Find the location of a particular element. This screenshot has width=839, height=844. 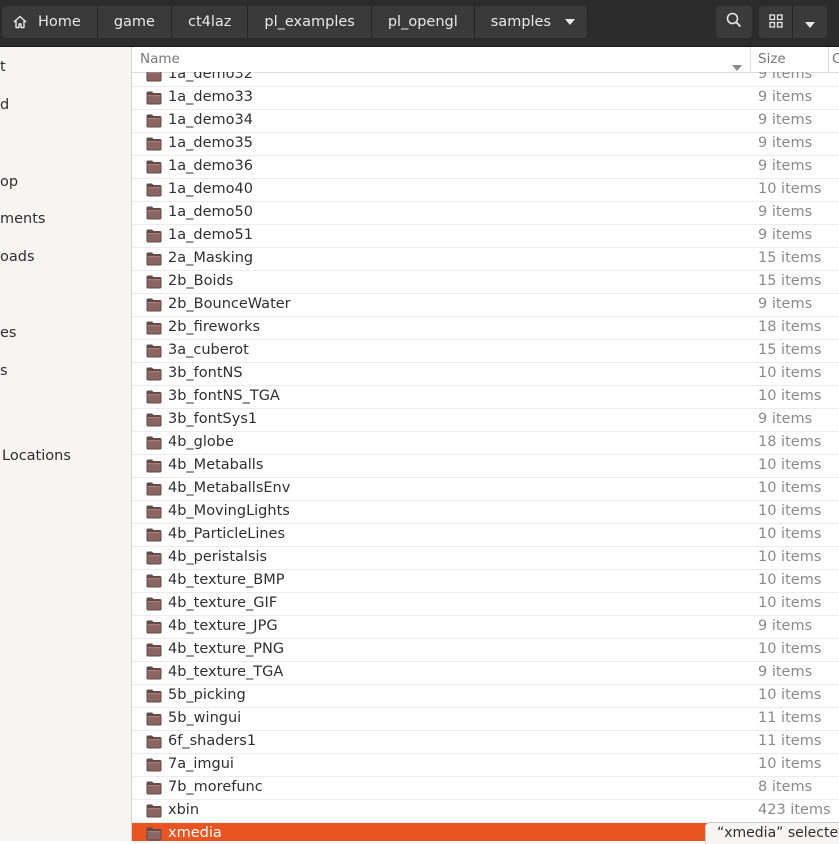

file-row: 2a_Masking 15 items is located at coordinates (485, 259).